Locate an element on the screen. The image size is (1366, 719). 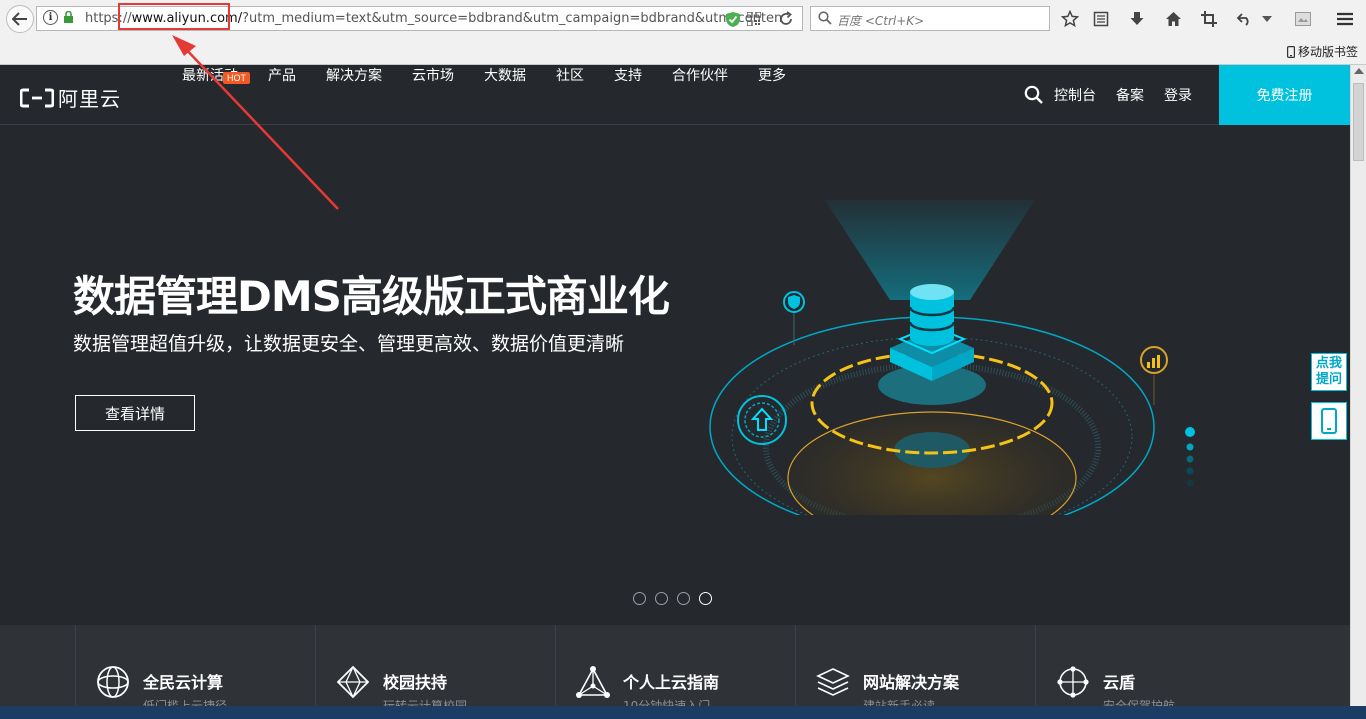
home-icon is located at coordinates (1173, 19).